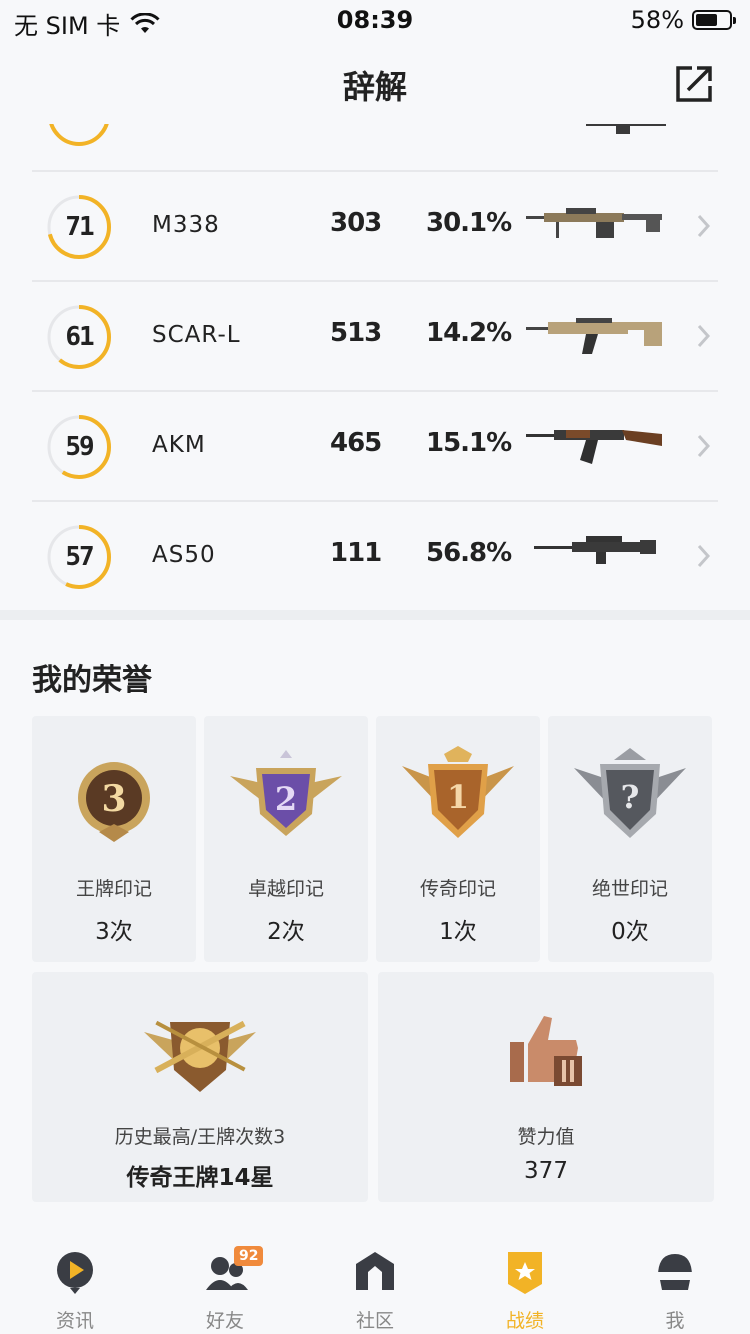  What do you see at coordinates (374, 1321) in the screenshot?
I see `tab-label: 社区` at bounding box center [374, 1321].